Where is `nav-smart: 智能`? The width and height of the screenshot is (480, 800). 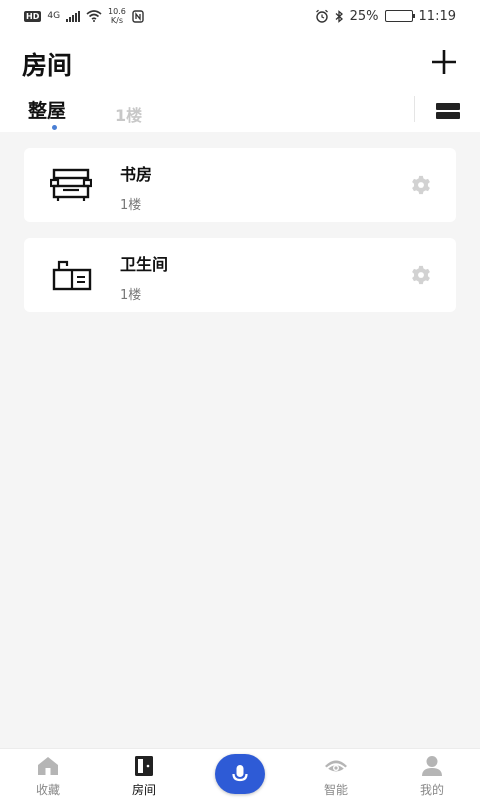
nav-smart: 智能 is located at coordinates (336, 774).